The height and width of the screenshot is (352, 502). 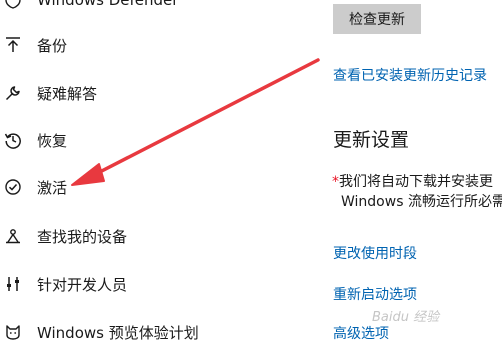 I want to click on auto-update-description-line-2: Windows 流畅运行所必需, so click(x=421, y=202).